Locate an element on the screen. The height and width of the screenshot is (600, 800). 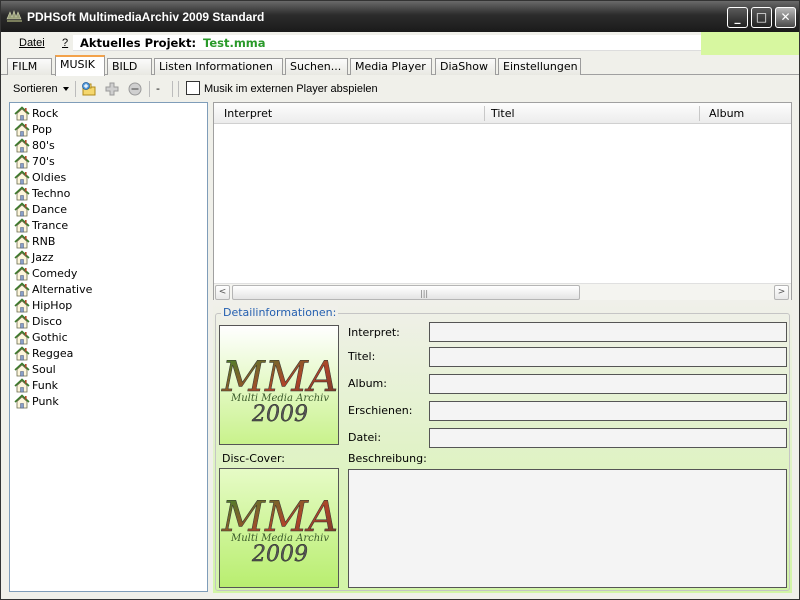
field-label-interpret: Interpret: is located at coordinates (374, 332).